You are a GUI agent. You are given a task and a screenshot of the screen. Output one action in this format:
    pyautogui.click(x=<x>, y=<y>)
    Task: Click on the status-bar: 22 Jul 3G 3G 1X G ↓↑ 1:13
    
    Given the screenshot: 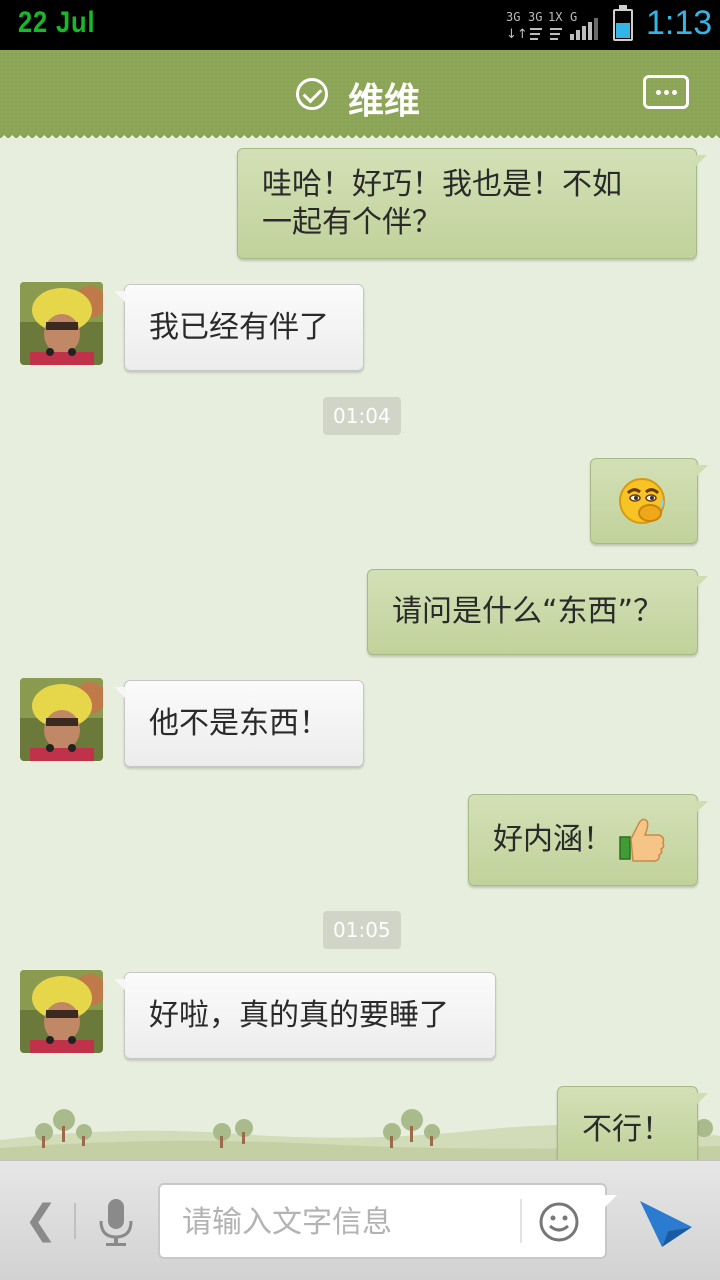 What is the action you would take?
    pyautogui.click(x=360, y=25)
    